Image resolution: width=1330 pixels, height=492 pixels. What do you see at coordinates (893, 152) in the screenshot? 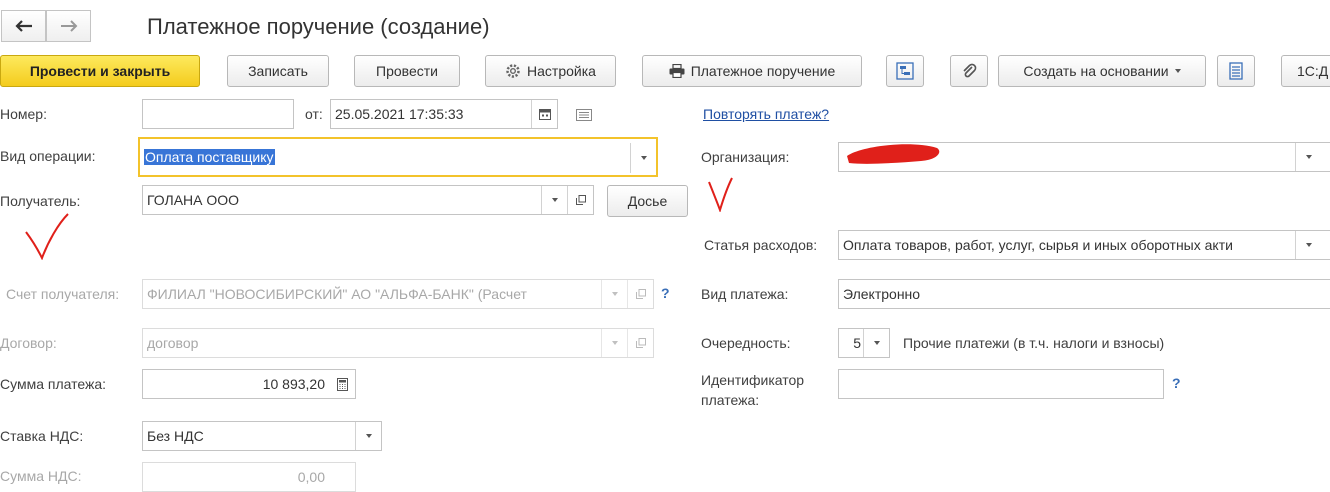
I see `redaction-mark` at bounding box center [893, 152].